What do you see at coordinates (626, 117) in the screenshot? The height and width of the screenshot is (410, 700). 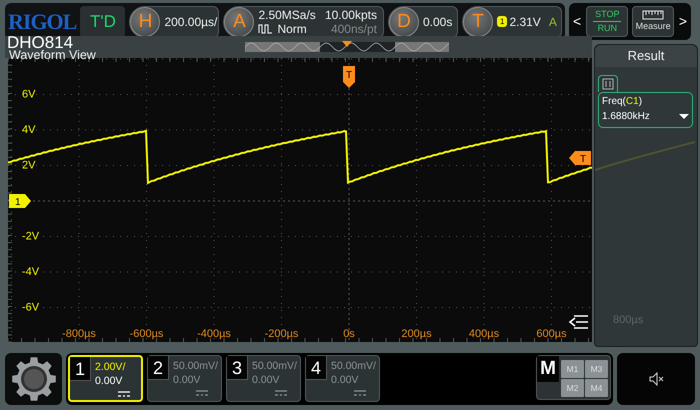 I see `measurement-value: 1.6880kHz` at bounding box center [626, 117].